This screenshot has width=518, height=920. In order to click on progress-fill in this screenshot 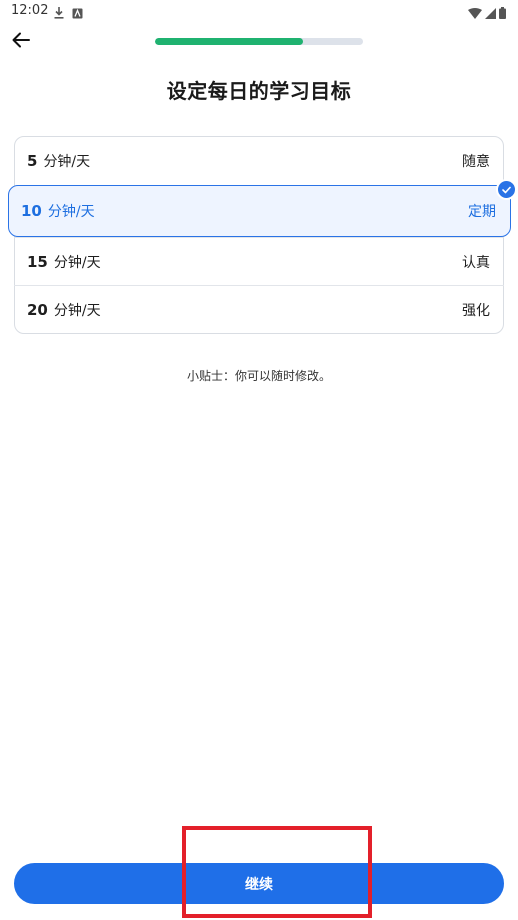, I will do `click(229, 41)`.